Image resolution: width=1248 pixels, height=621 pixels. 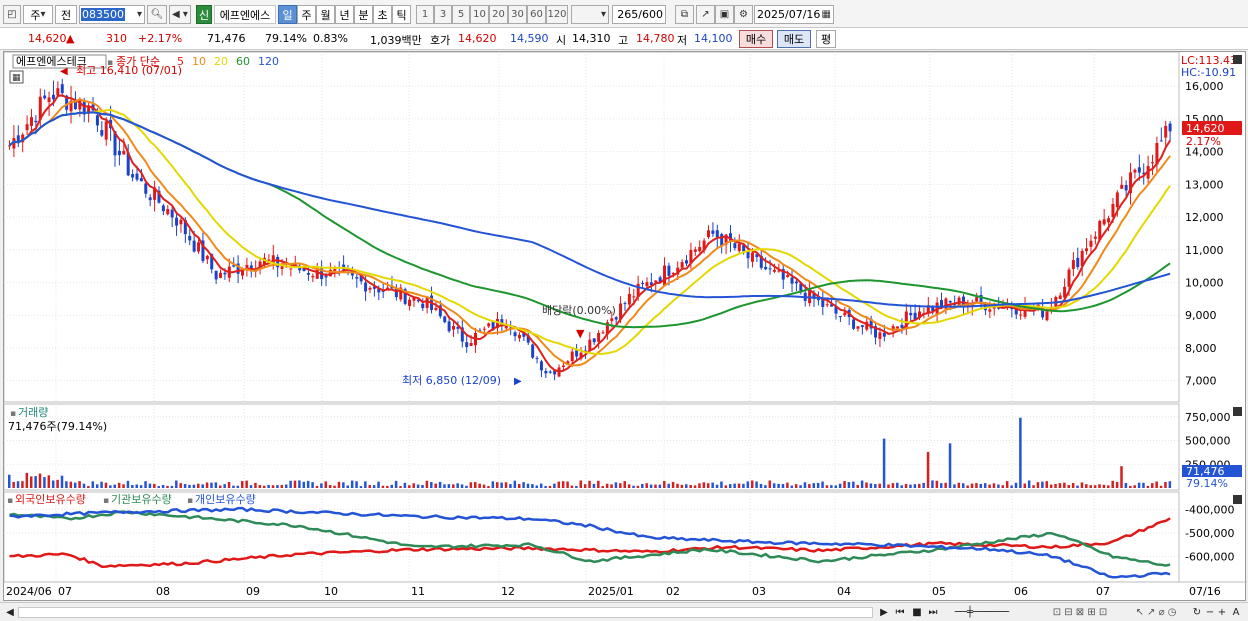 I want to click on window-menu-icon: ◰, so click(x=12, y=14).